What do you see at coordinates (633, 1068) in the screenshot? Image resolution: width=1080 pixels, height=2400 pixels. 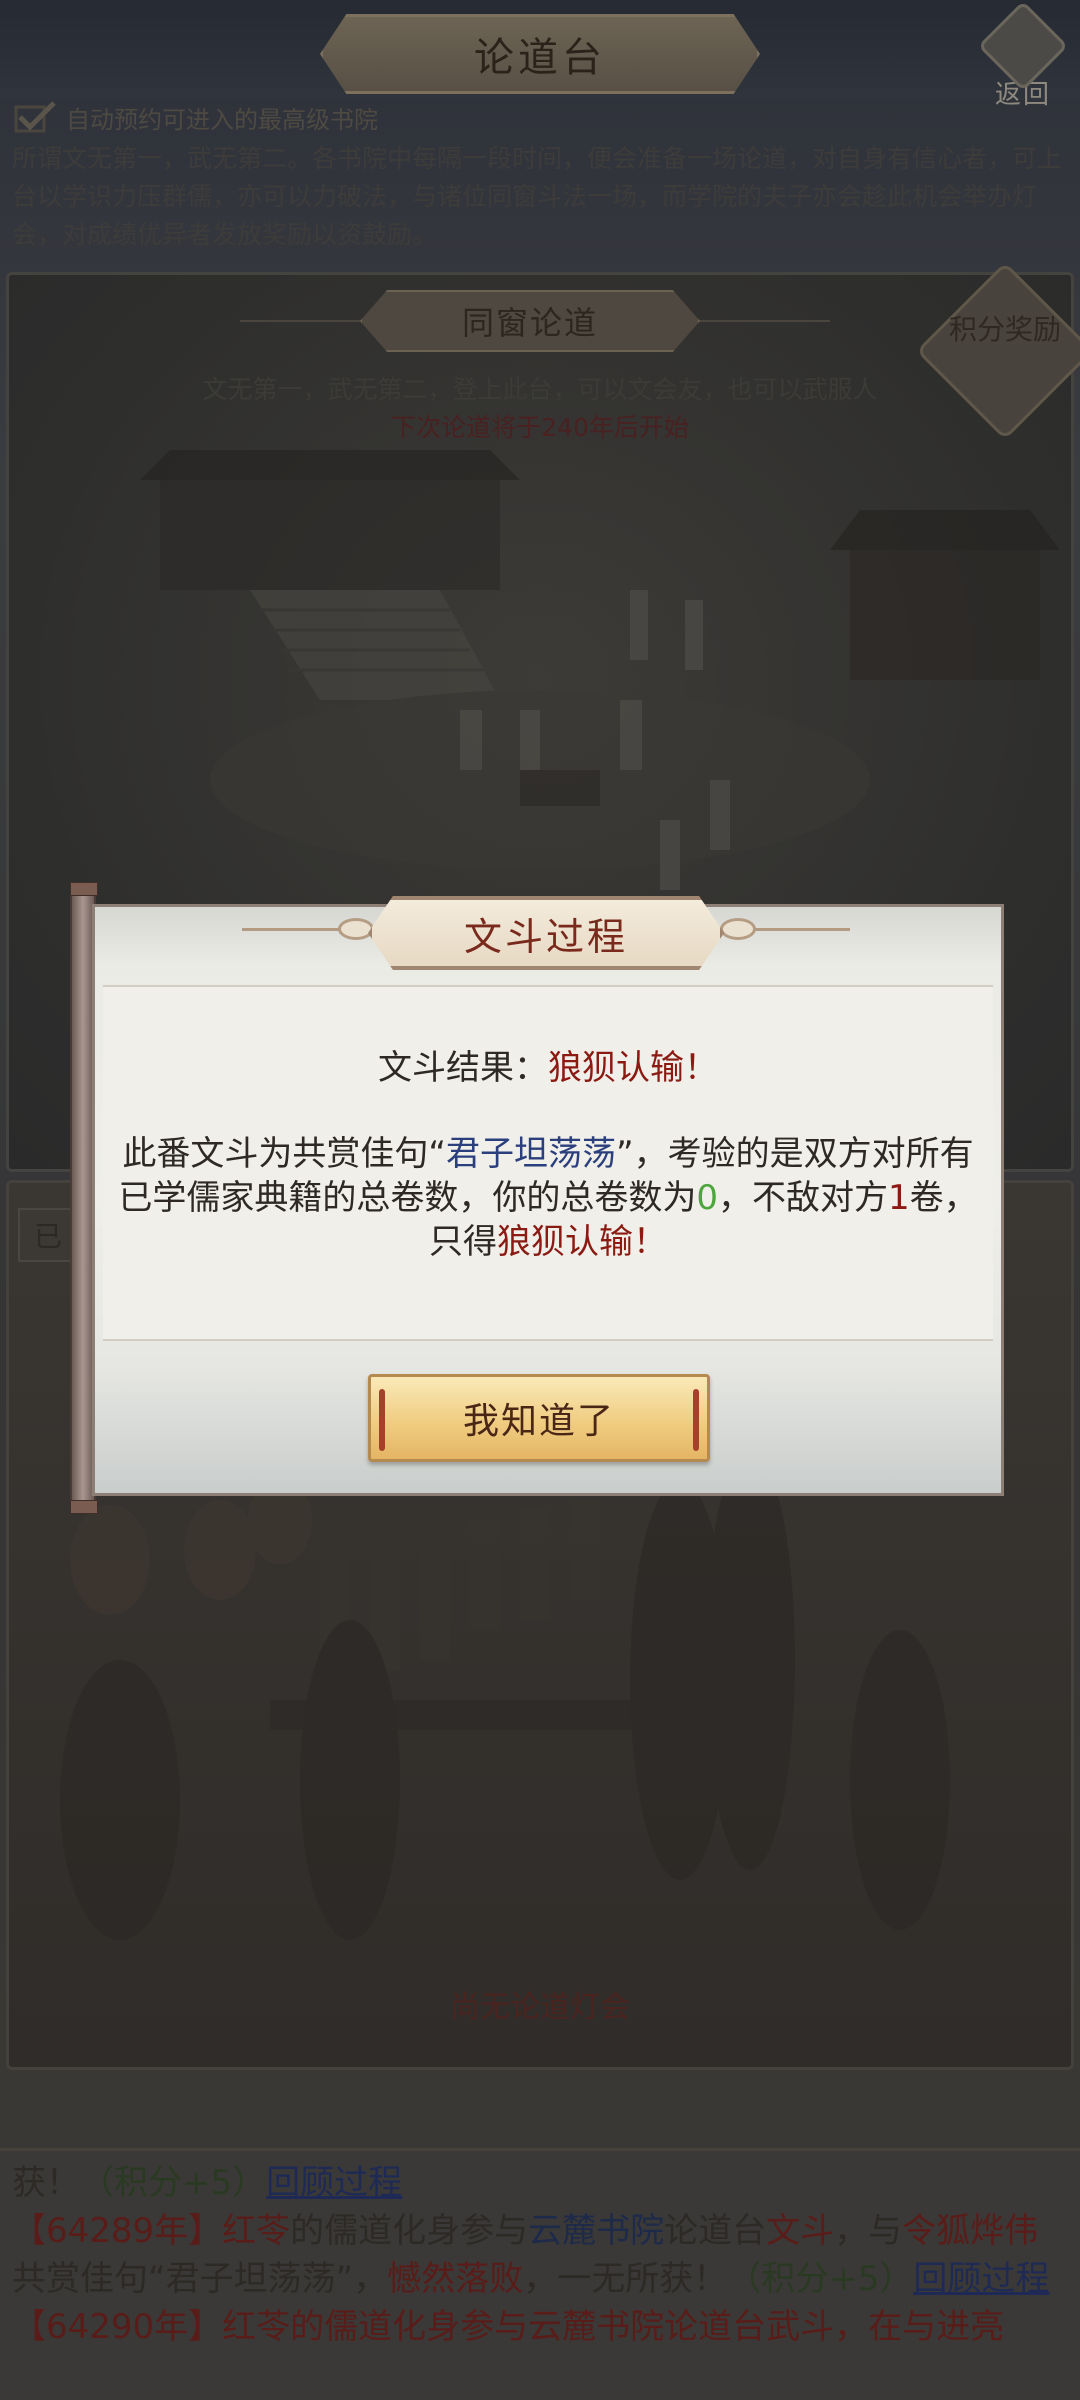 I see `result-value: 狼狈认输！` at bounding box center [633, 1068].